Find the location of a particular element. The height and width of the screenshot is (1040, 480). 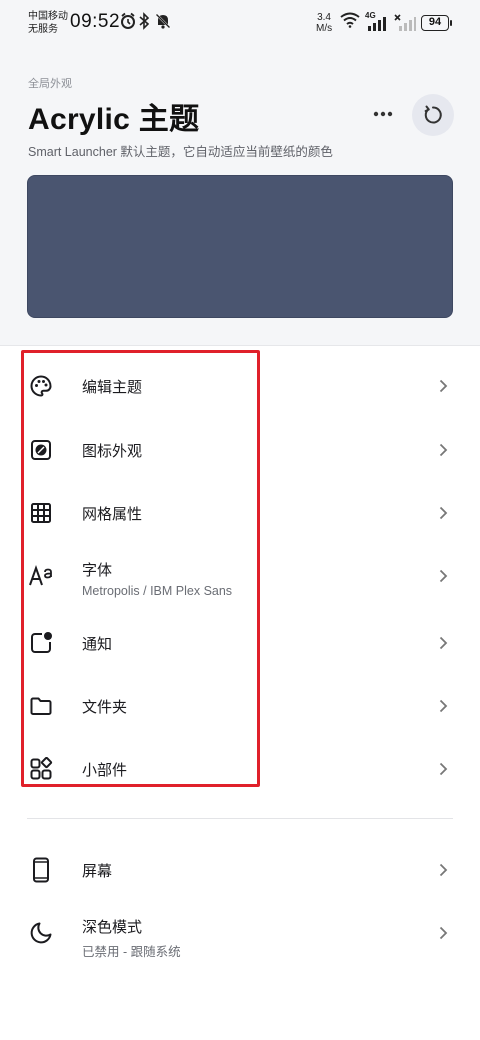

list-item-text: 字体 Metropolis / IBM Plex Sans is located at coordinates (157, 578).